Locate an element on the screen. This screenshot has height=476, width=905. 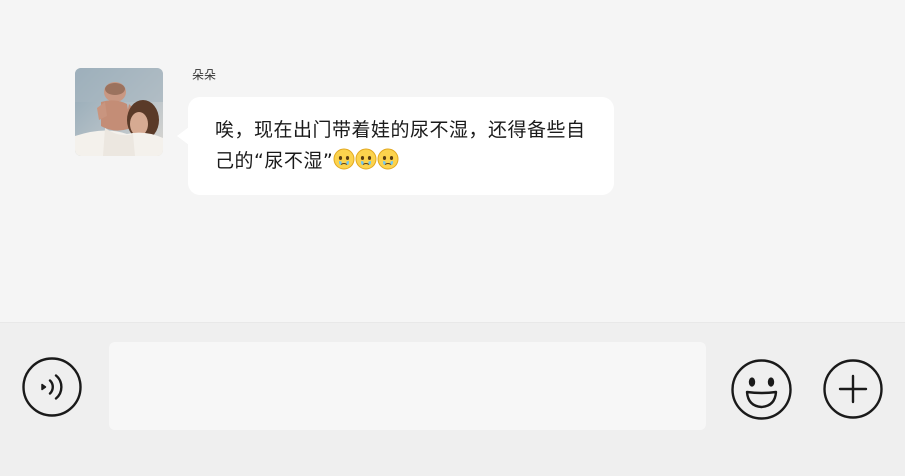
emoji-button is located at coordinates (761, 389).